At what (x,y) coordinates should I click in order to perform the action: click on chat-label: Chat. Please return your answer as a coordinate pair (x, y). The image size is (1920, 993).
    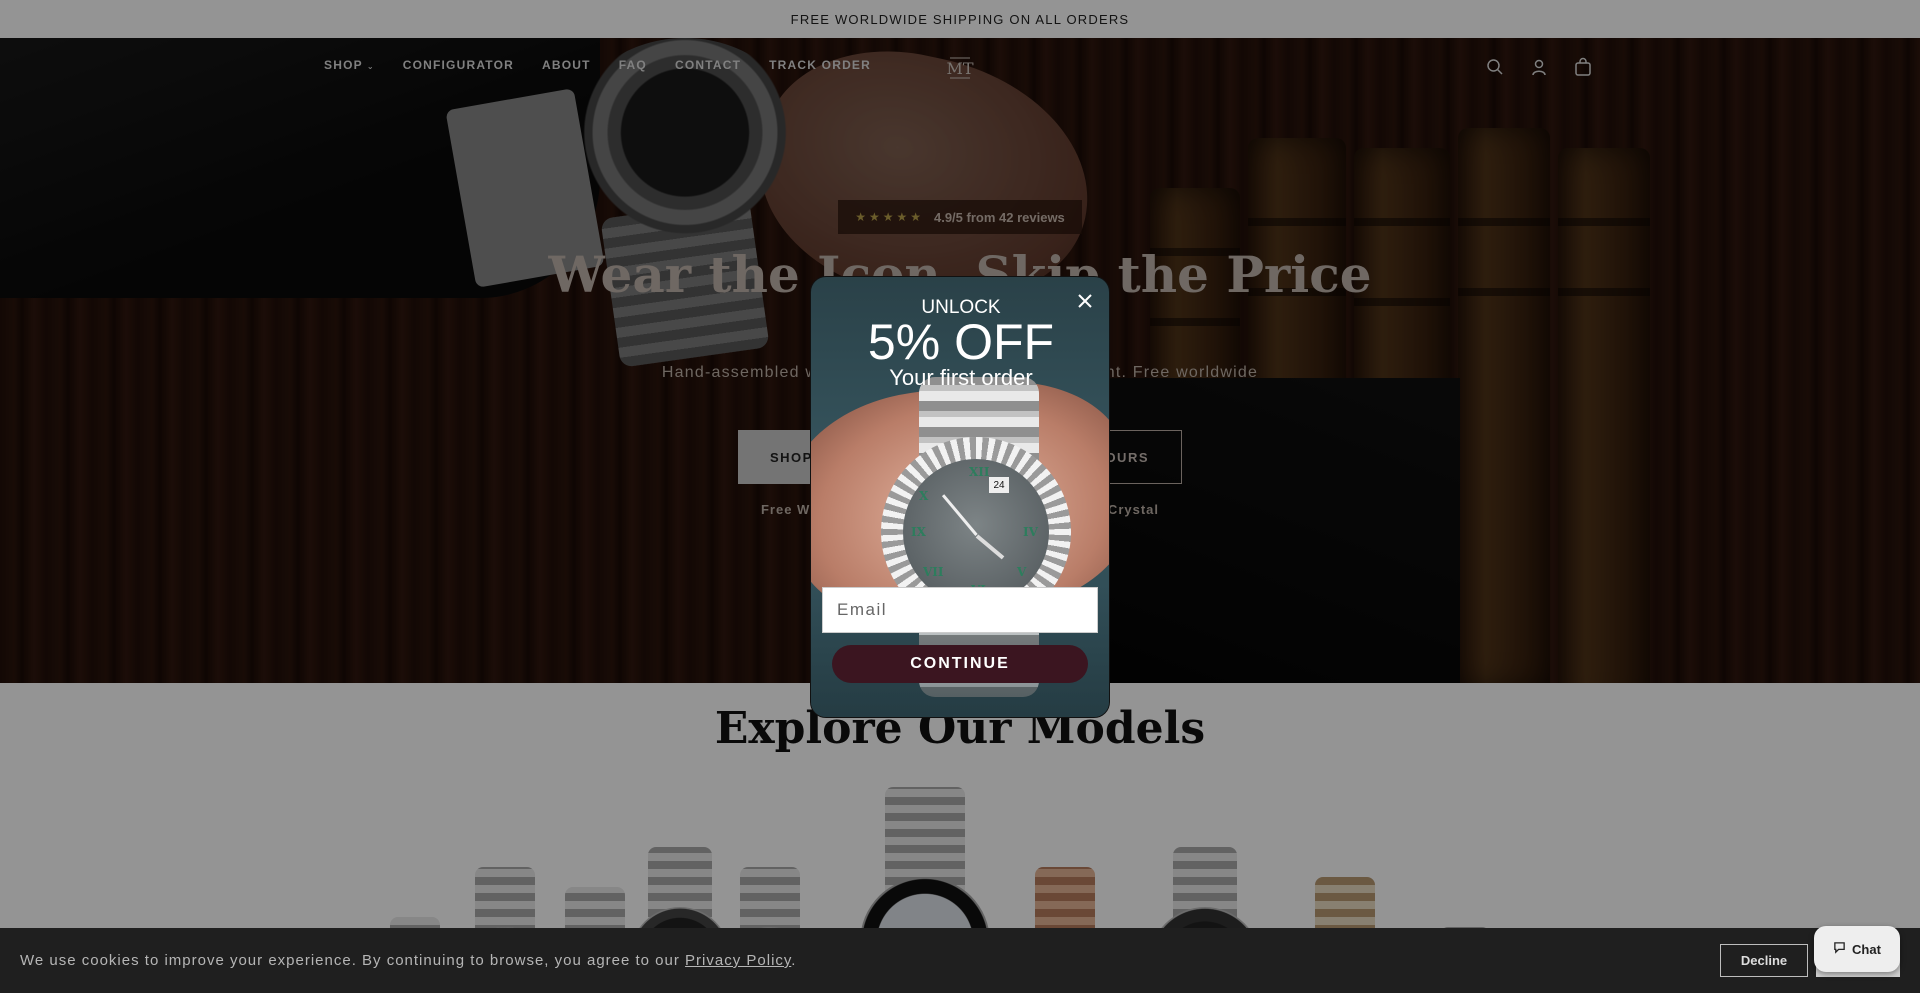
    Looking at the image, I should click on (1866, 949).